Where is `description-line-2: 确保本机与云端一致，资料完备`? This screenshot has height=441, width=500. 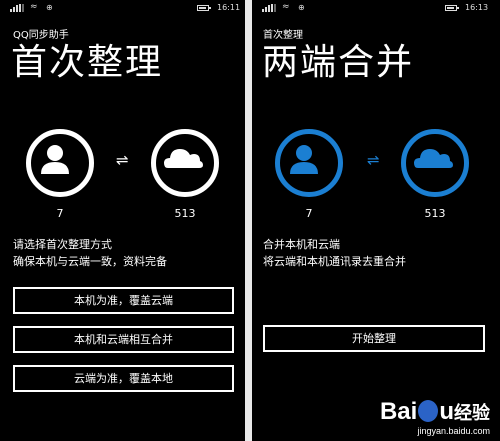
description-line-2: 确保本机与云端一致，资料完备 is located at coordinates (90, 261).